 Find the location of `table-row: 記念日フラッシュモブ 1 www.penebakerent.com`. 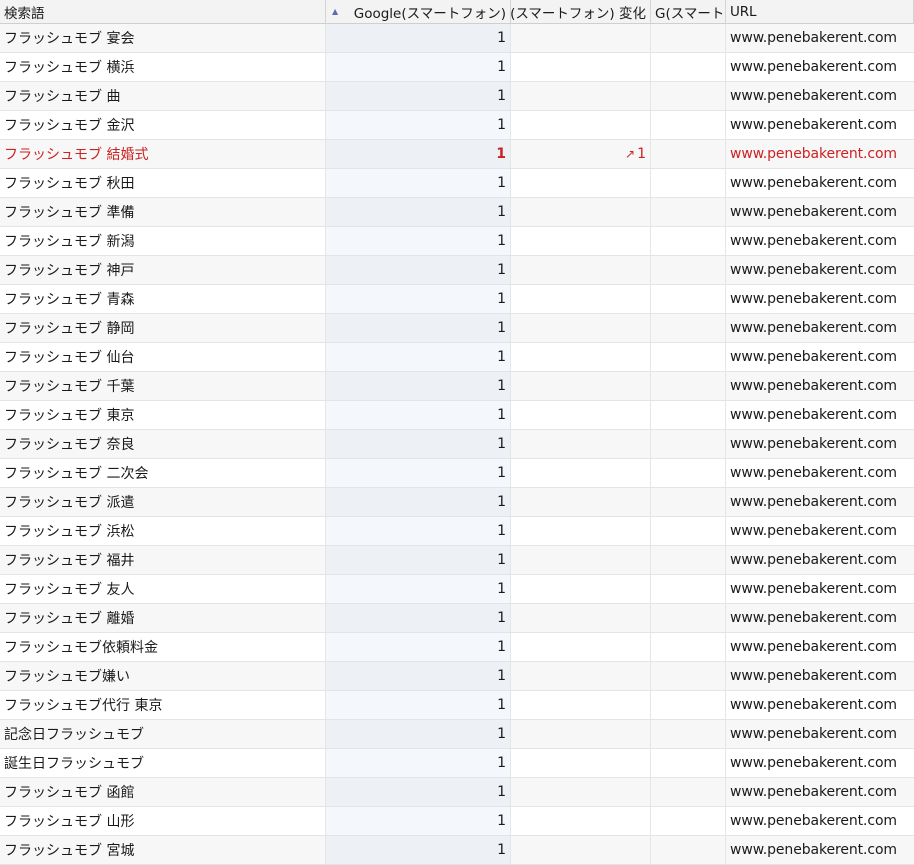

table-row: 記念日フラッシュモブ 1 www.penebakerent.com is located at coordinates (457, 734).